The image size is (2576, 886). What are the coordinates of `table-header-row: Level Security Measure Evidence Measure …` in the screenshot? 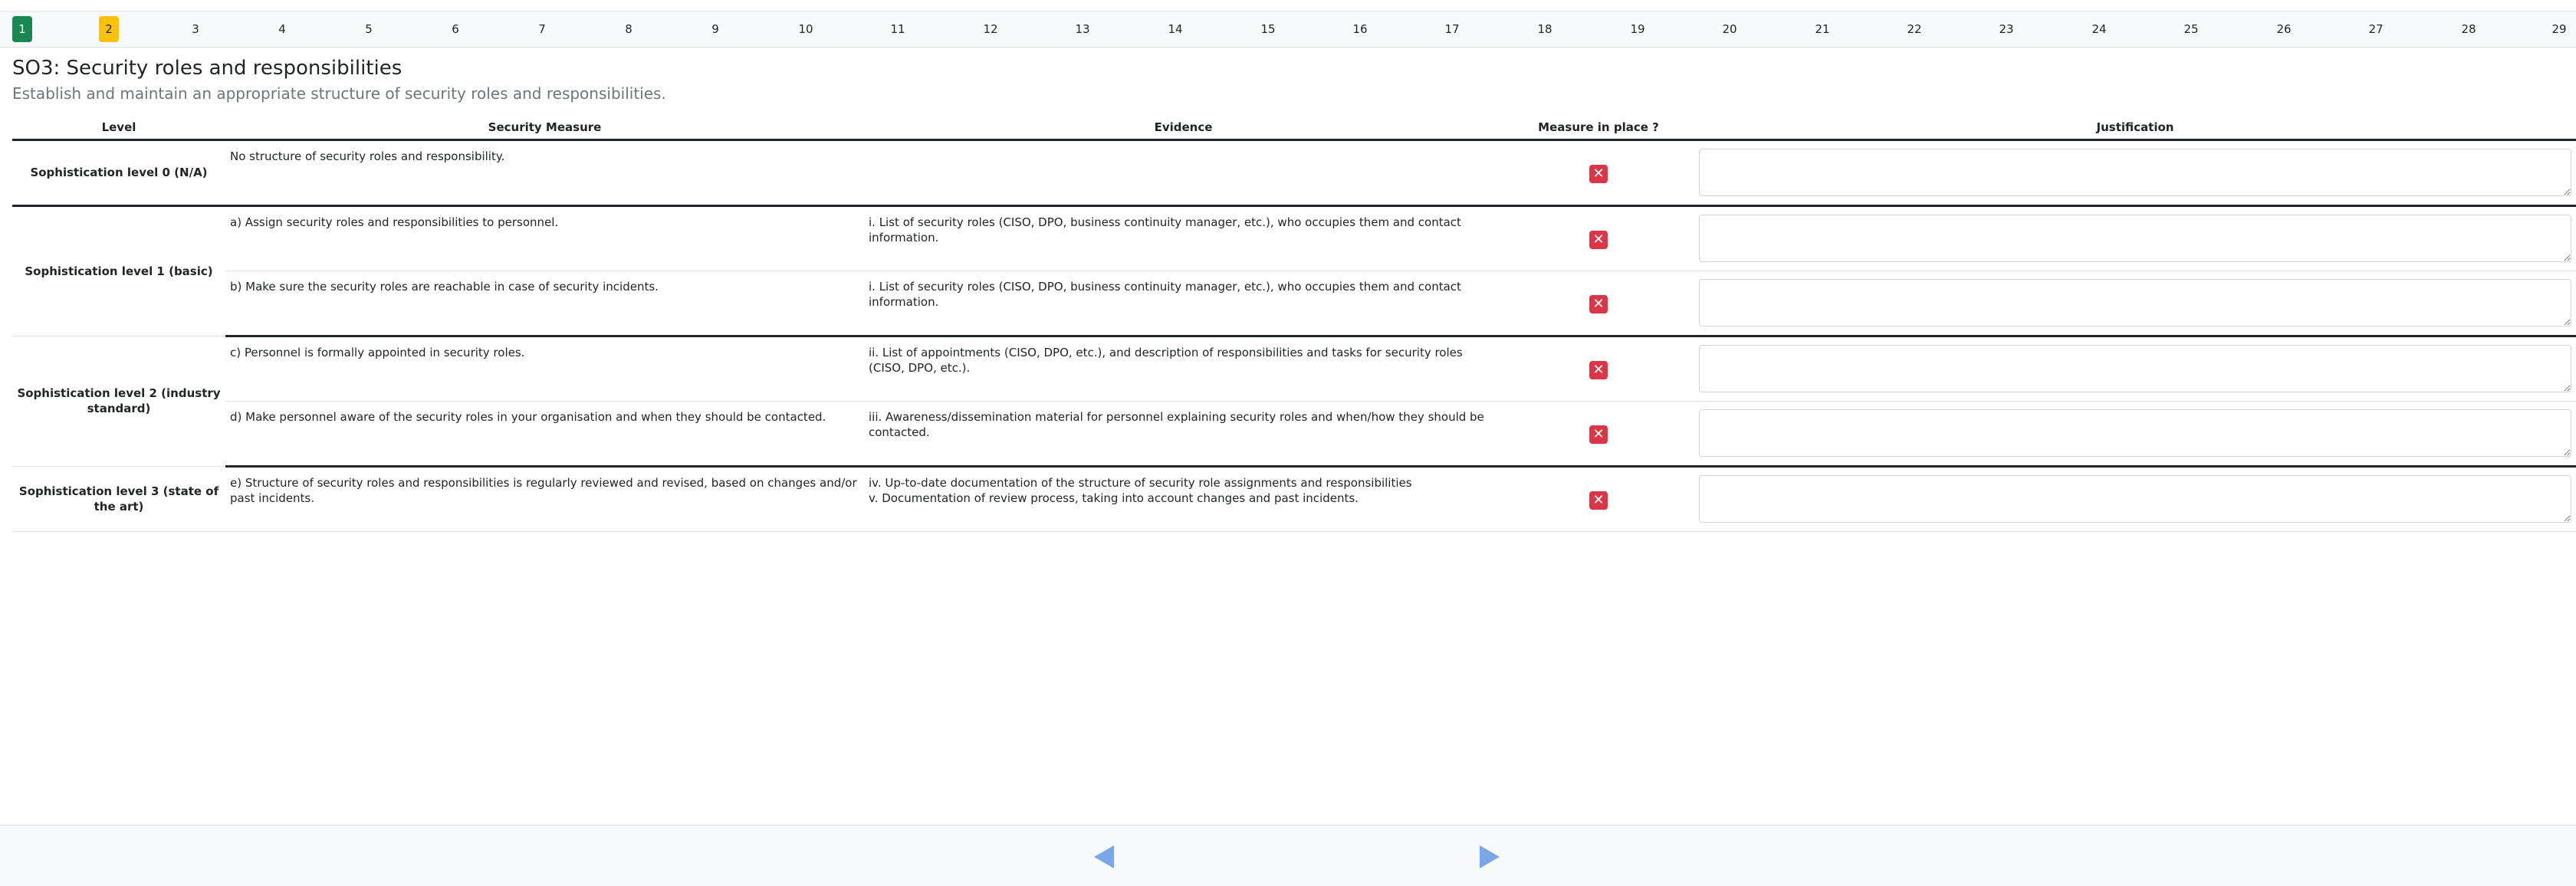 It's located at (1294, 128).